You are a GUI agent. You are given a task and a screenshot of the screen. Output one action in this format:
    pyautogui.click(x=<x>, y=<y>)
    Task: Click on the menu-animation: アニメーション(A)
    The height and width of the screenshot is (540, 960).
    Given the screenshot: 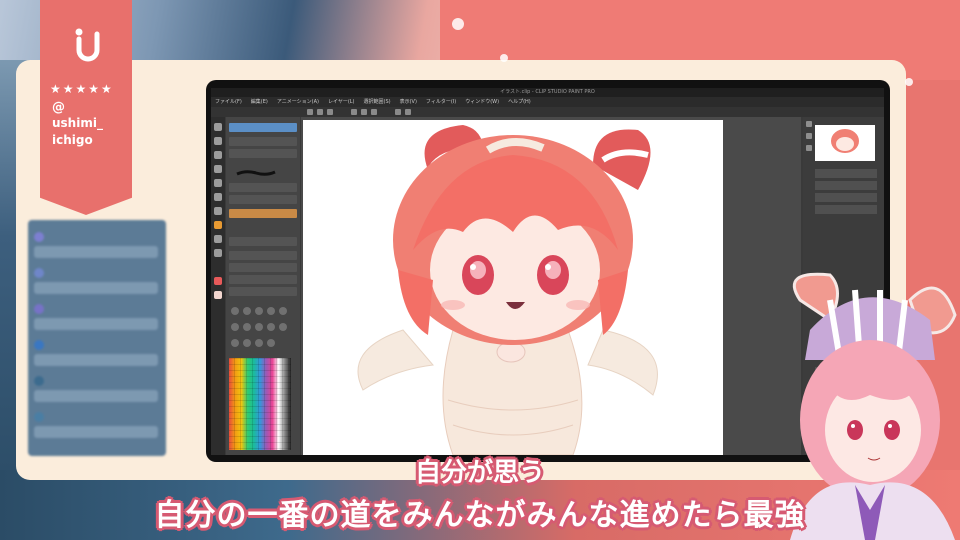 What is the action you would take?
    pyautogui.click(x=298, y=102)
    